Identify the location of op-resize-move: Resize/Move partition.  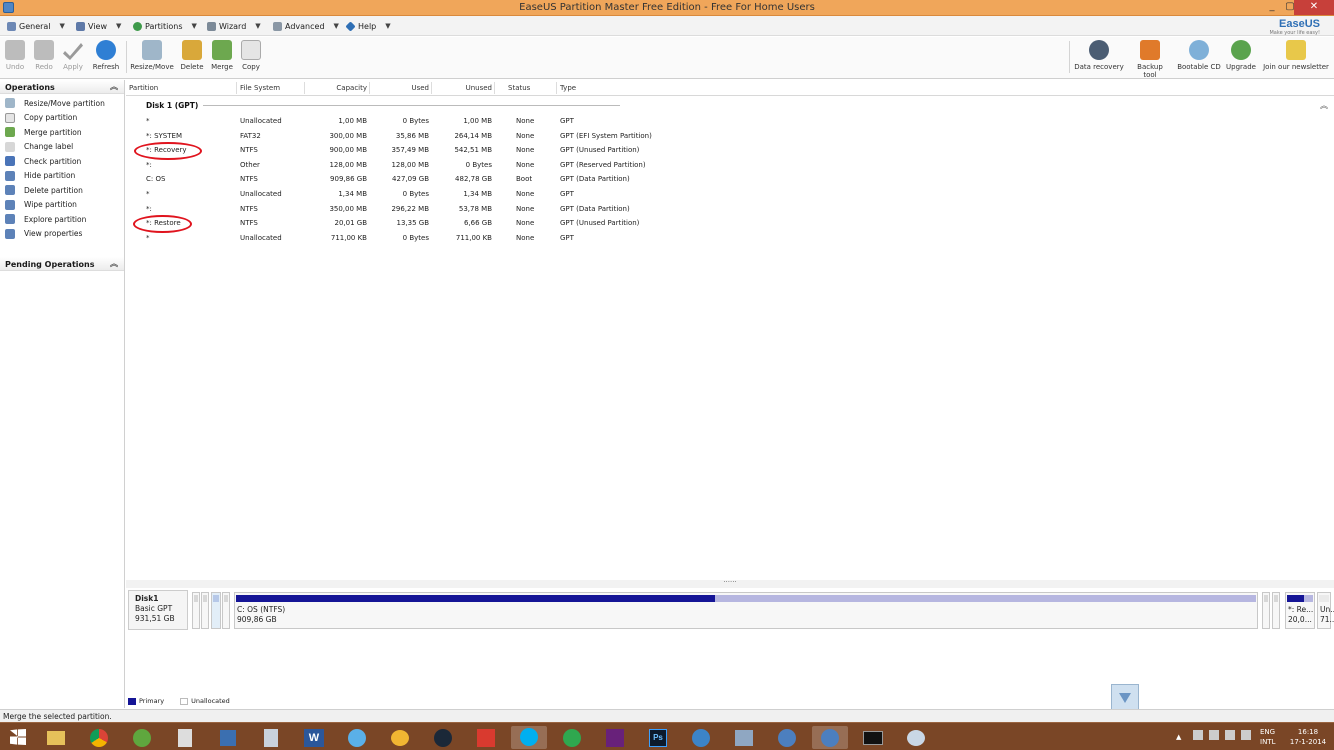
(62, 103).